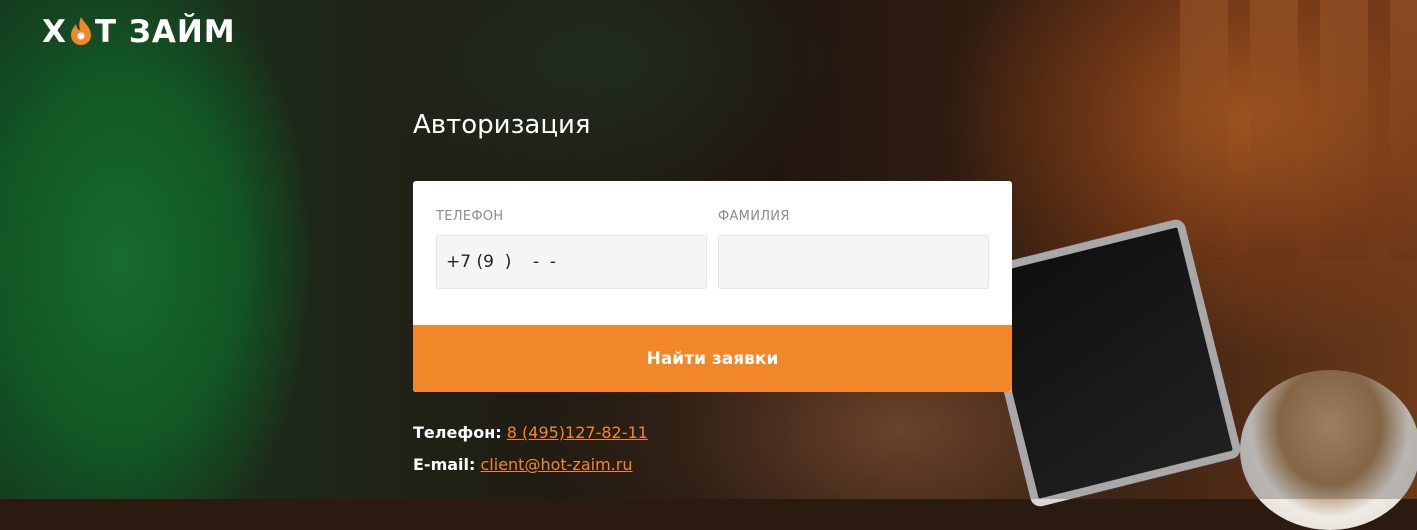 The width and height of the screenshot is (1417, 530). I want to click on surname-label: Фамилия, so click(754, 216).